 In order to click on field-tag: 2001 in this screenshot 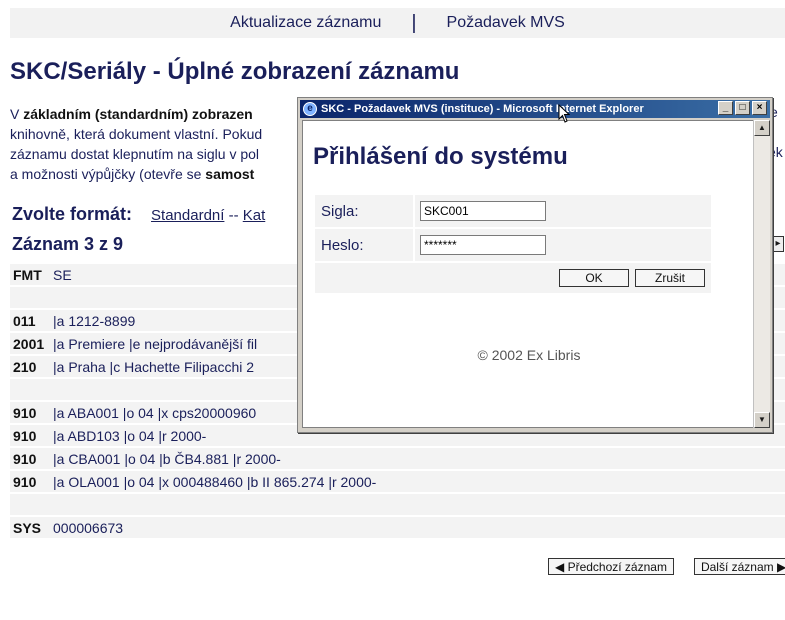, I will do `click(30, 343)`.